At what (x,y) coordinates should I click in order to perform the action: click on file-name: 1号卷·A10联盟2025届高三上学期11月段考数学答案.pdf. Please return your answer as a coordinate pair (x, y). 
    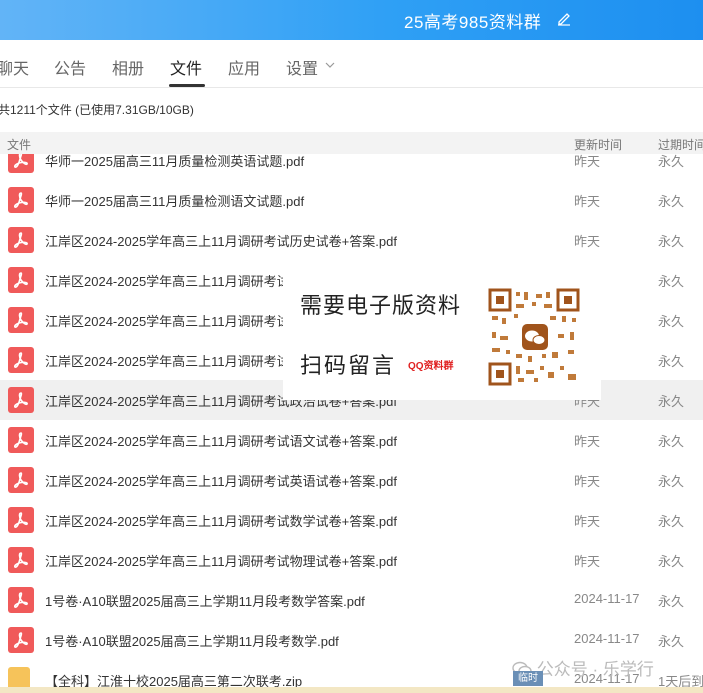
    Looking at the image, I should click on (205, 600).